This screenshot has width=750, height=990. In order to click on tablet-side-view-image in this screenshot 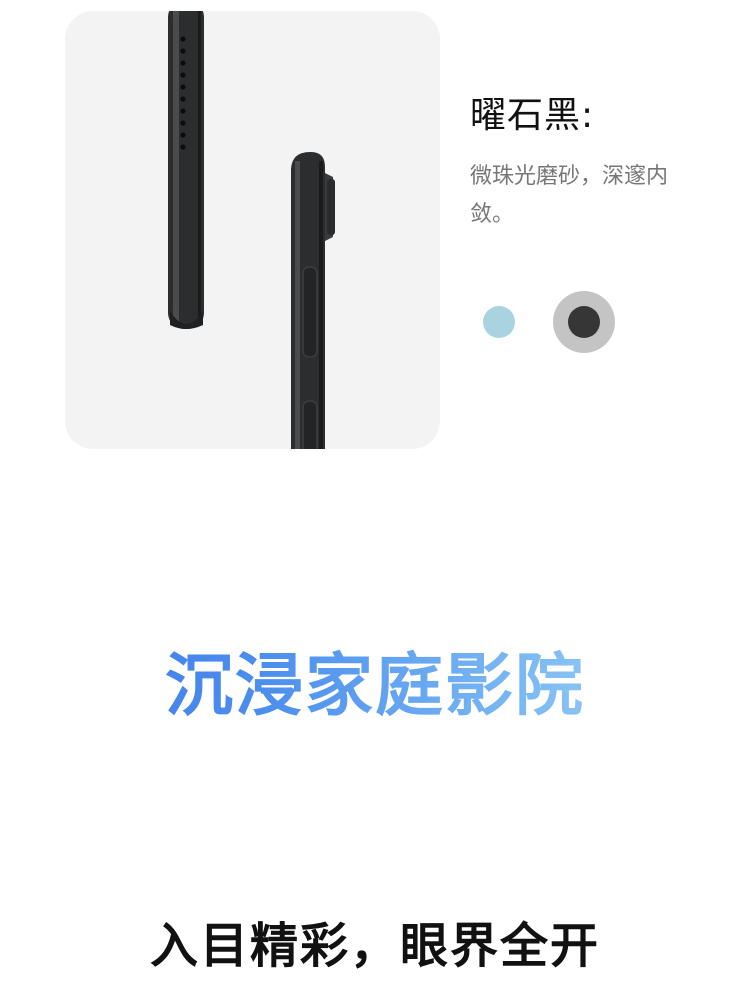, I will do `click(251, 230)`.